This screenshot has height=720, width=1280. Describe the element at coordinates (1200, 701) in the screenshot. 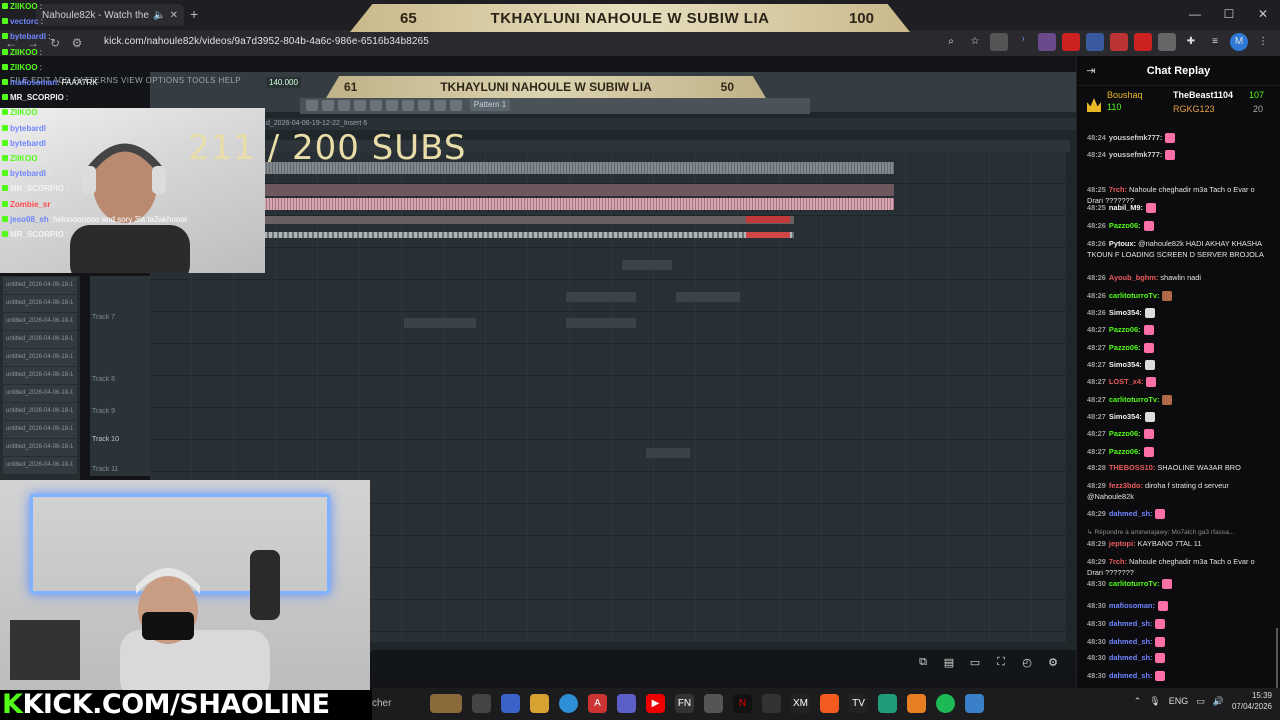

I see `network-icon: ▭` at that location.